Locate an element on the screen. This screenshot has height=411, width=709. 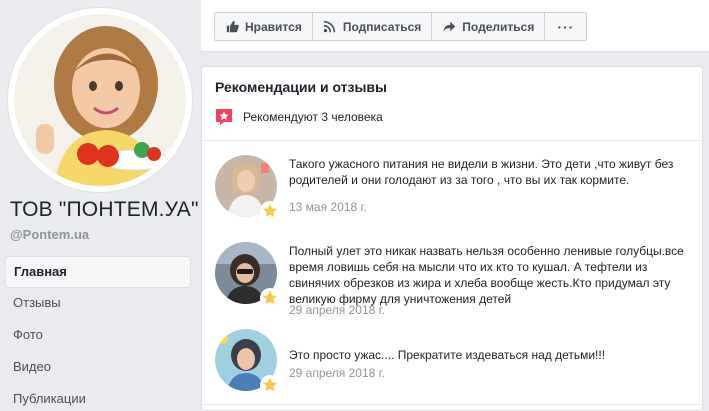
recommendation-badge-icon is located at coordinates (224, 117).